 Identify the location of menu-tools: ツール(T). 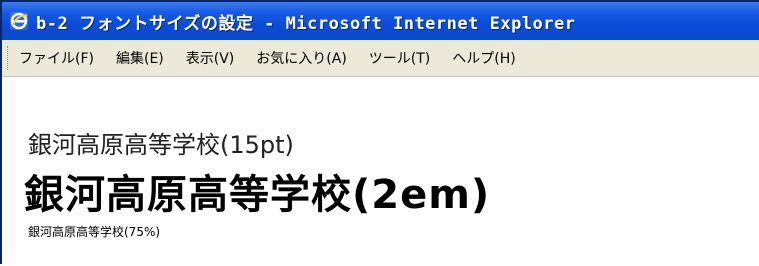
(399, 58).